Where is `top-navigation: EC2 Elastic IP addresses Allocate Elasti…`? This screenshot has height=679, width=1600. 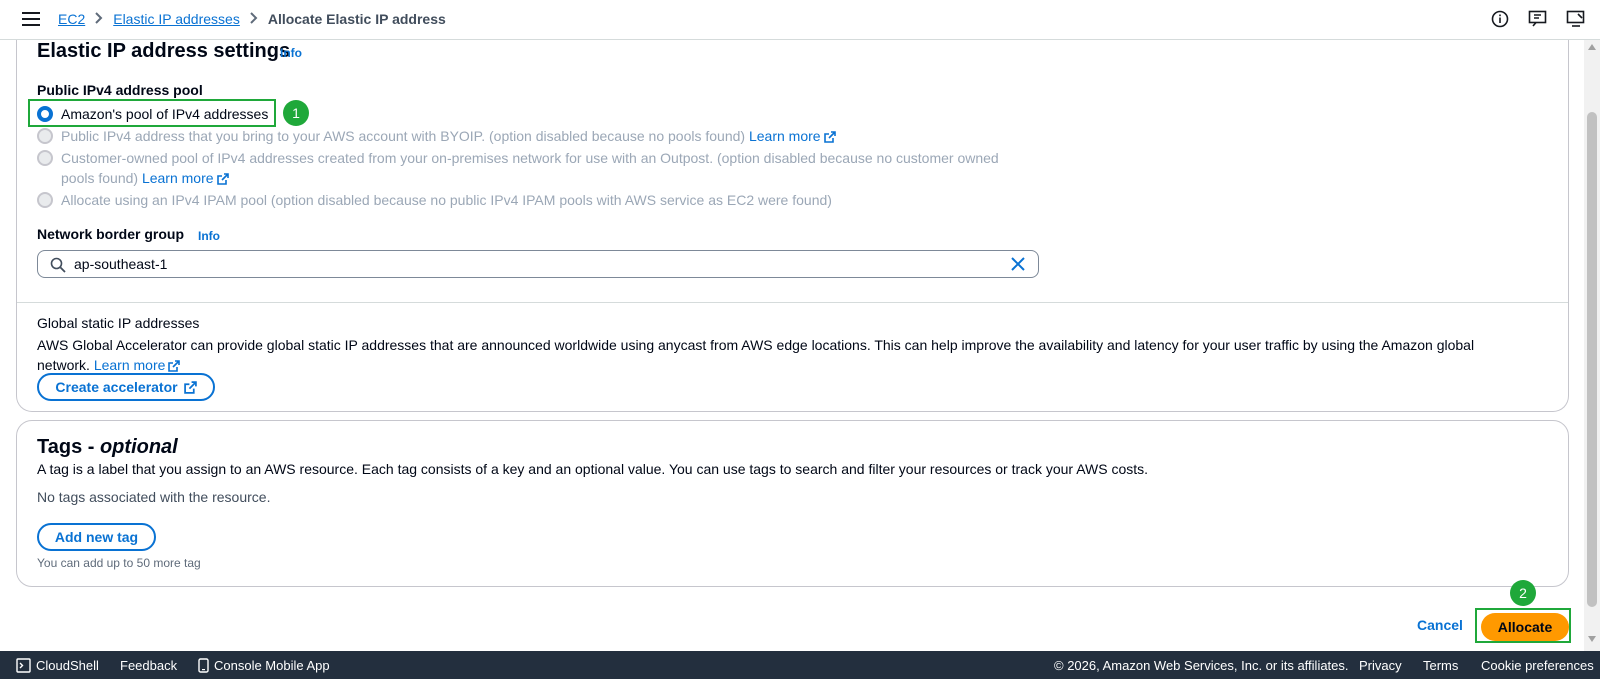
top-navigation: EC2 Elastic IP addresses Allocate Elasti… is located at coordinates (800, 20).